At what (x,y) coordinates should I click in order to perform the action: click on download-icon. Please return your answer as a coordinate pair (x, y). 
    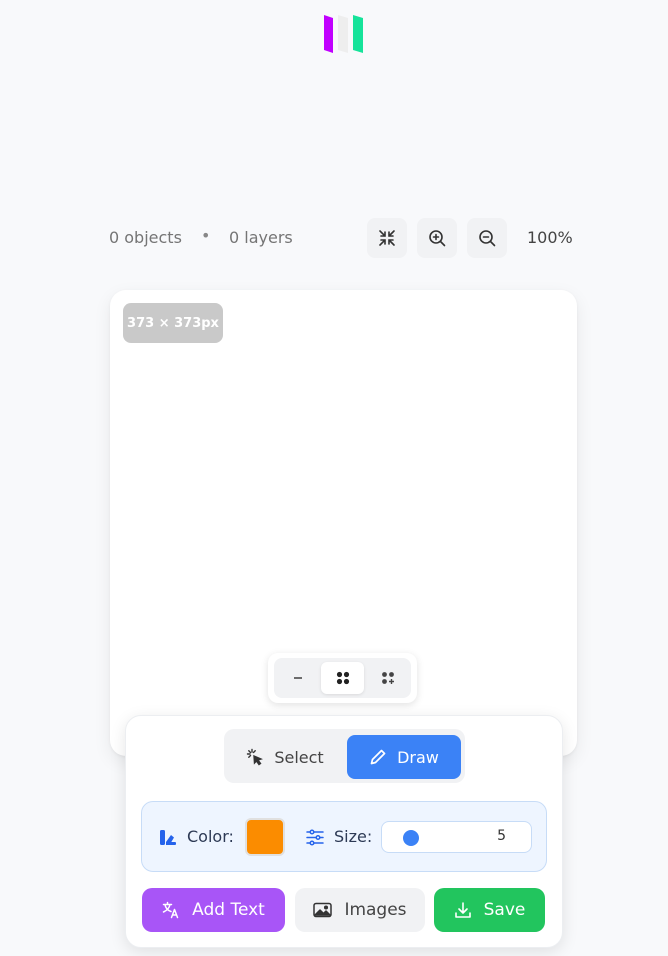
    Looking at the image, I should click on (462, 910).